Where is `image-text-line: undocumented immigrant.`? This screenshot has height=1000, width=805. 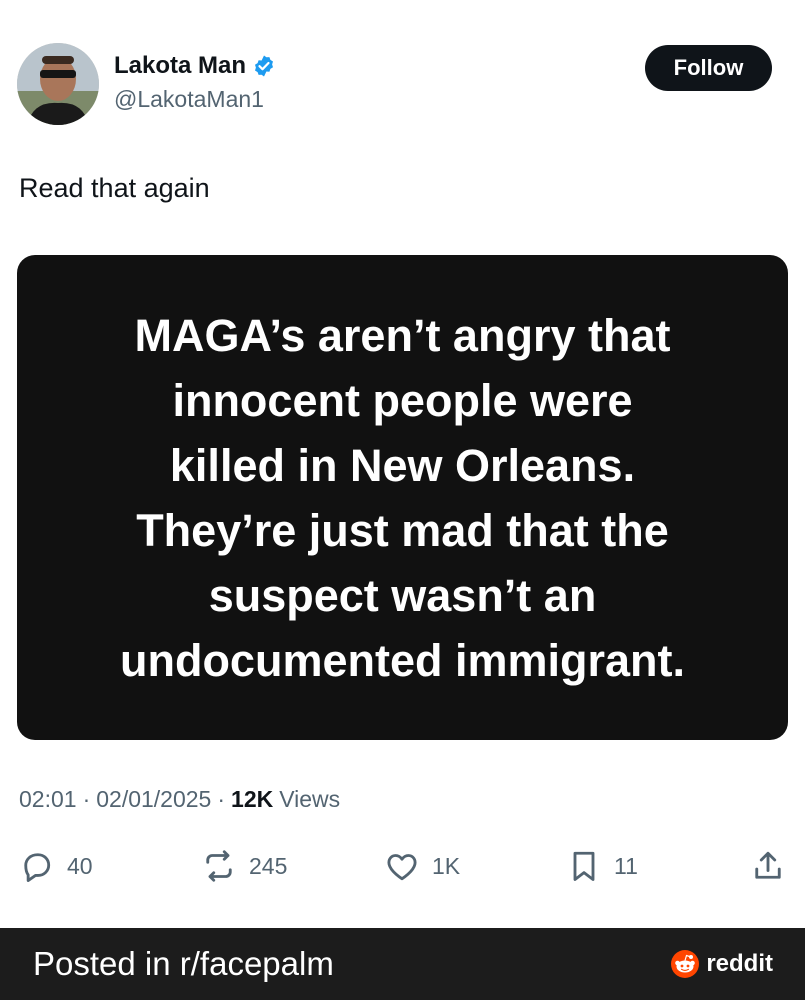 image-text-line: undocumented immigrant. is located at coordinates (402, 660).